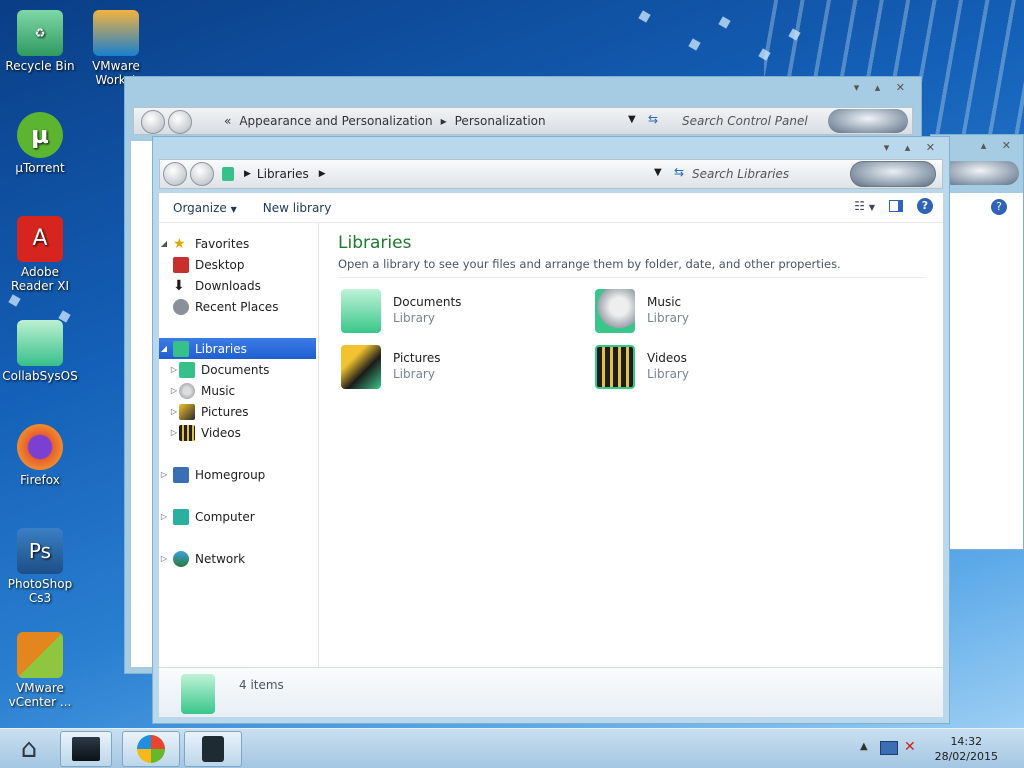 The width and height of the screenshot is (1024, 768). I want to click on nav-label: Computer, so click(225, 516).